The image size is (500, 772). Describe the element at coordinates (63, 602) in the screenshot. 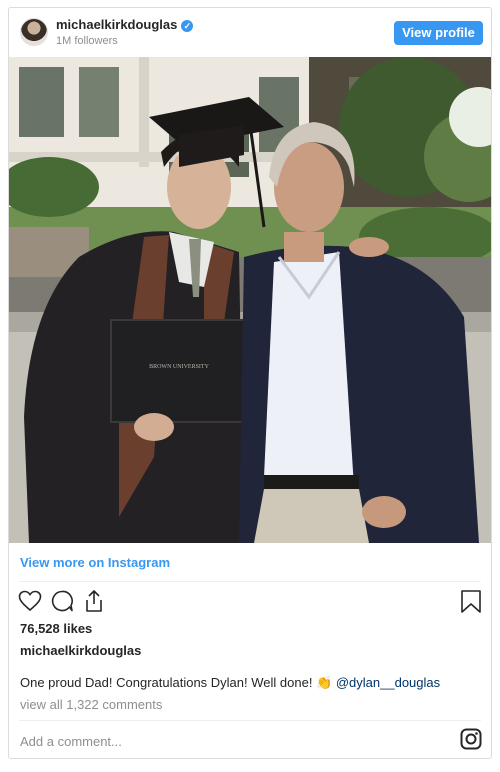

I see `comment-icon` at that location.